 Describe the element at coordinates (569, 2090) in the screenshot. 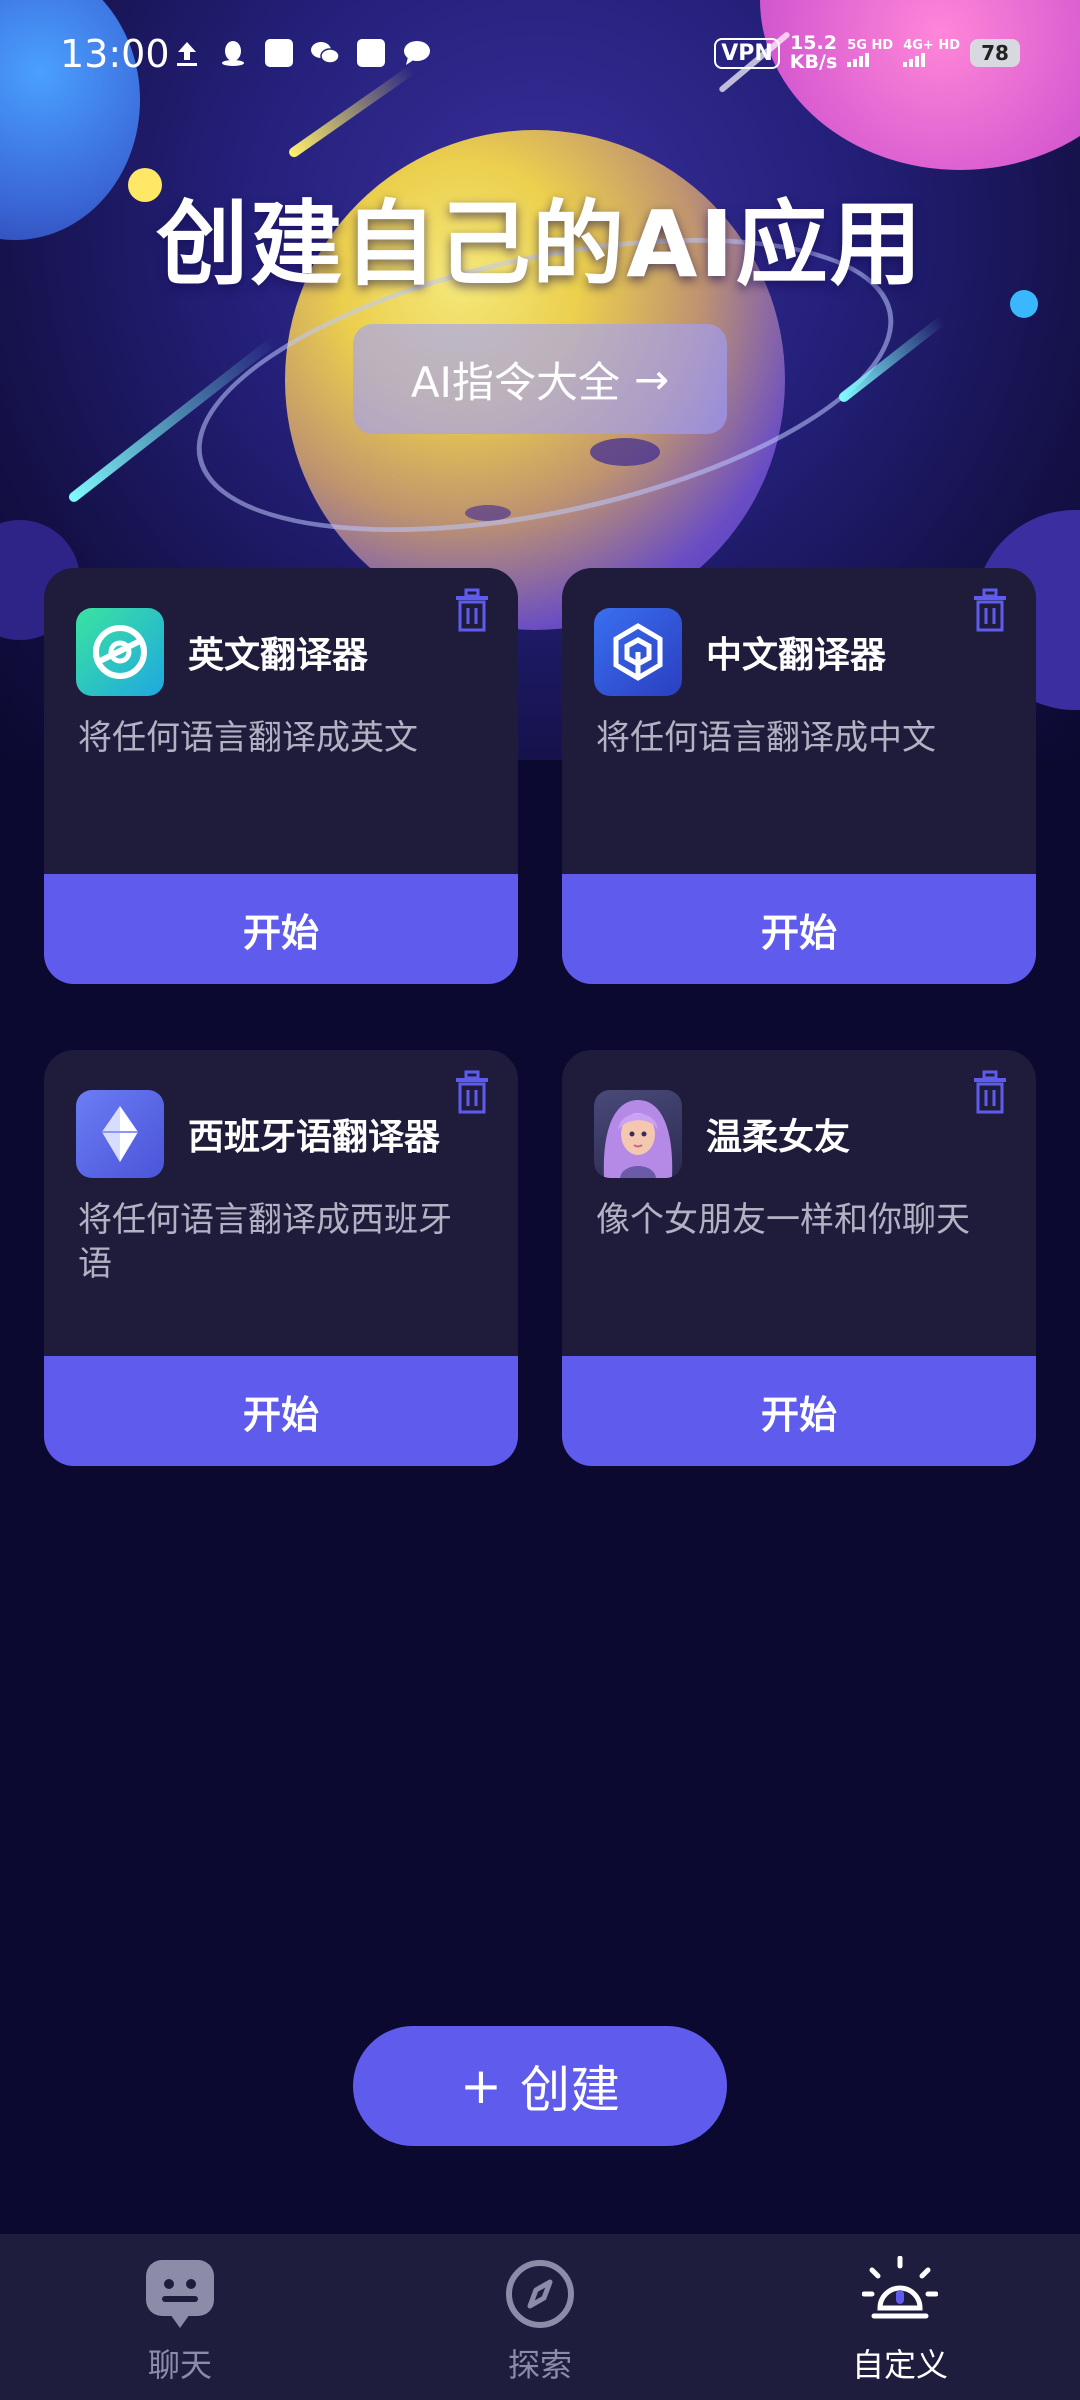

I see `create-label: 创建` at that location.